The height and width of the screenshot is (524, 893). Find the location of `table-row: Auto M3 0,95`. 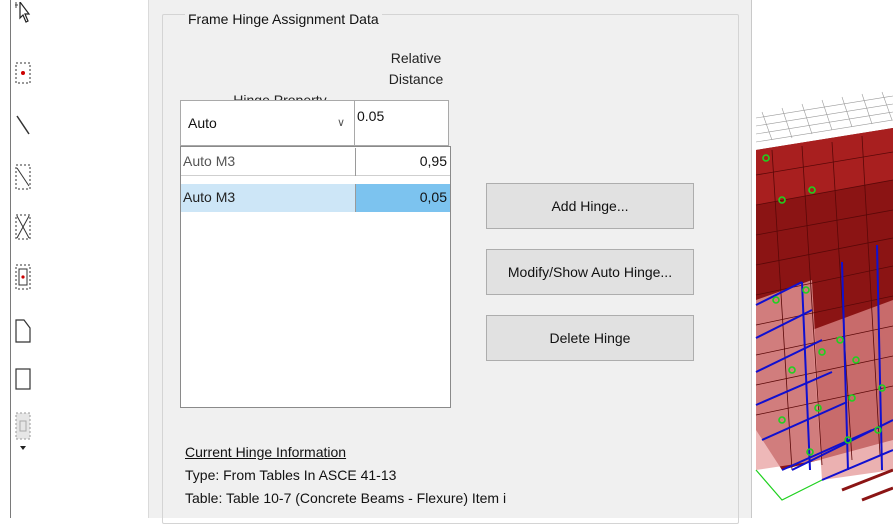

table-row: Auto M3 0,95 is located at coordinates (315, 162).